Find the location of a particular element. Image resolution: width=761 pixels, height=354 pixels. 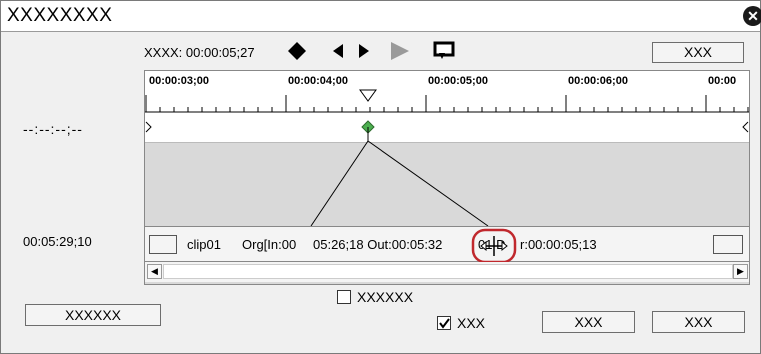

title-bar: XXXXXXXX is located at coordinates (380, 16).